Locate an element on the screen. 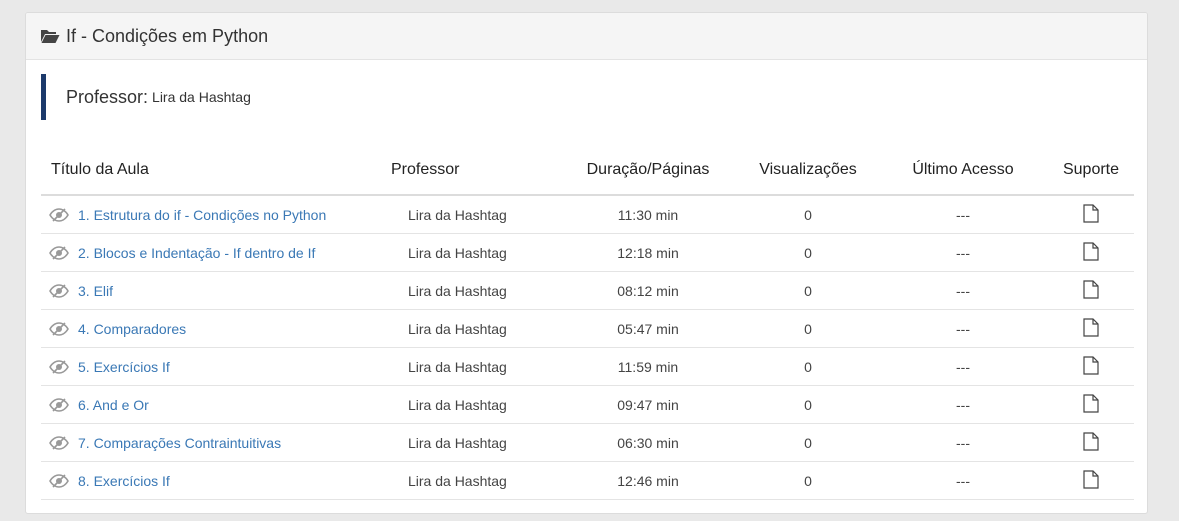 The image size is (1179, 521). lesson-link: 5. Exercícios If is located at coordinates (124, 367).